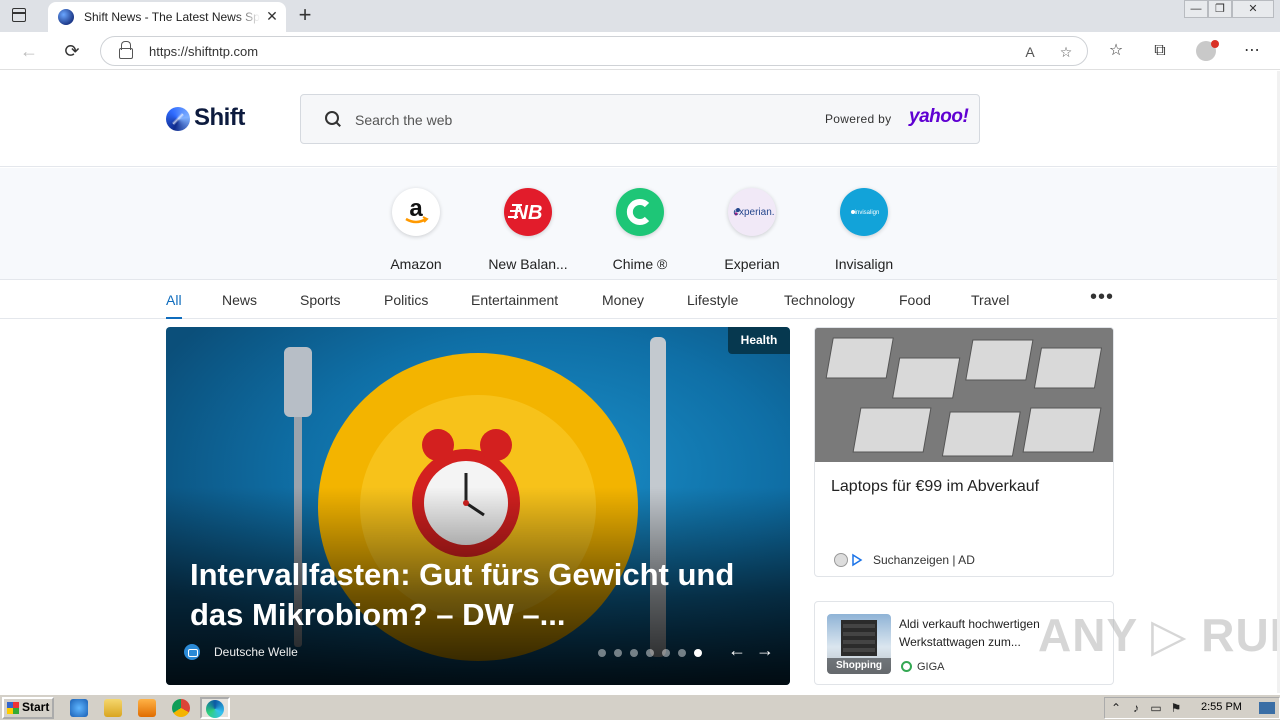 The width and height of the screenshot is (1280, 720). What do you see at coordinates (1030, 52) in the screenshot?
I see `read-aloud-icon: A` at bounding box center [1030, 52].